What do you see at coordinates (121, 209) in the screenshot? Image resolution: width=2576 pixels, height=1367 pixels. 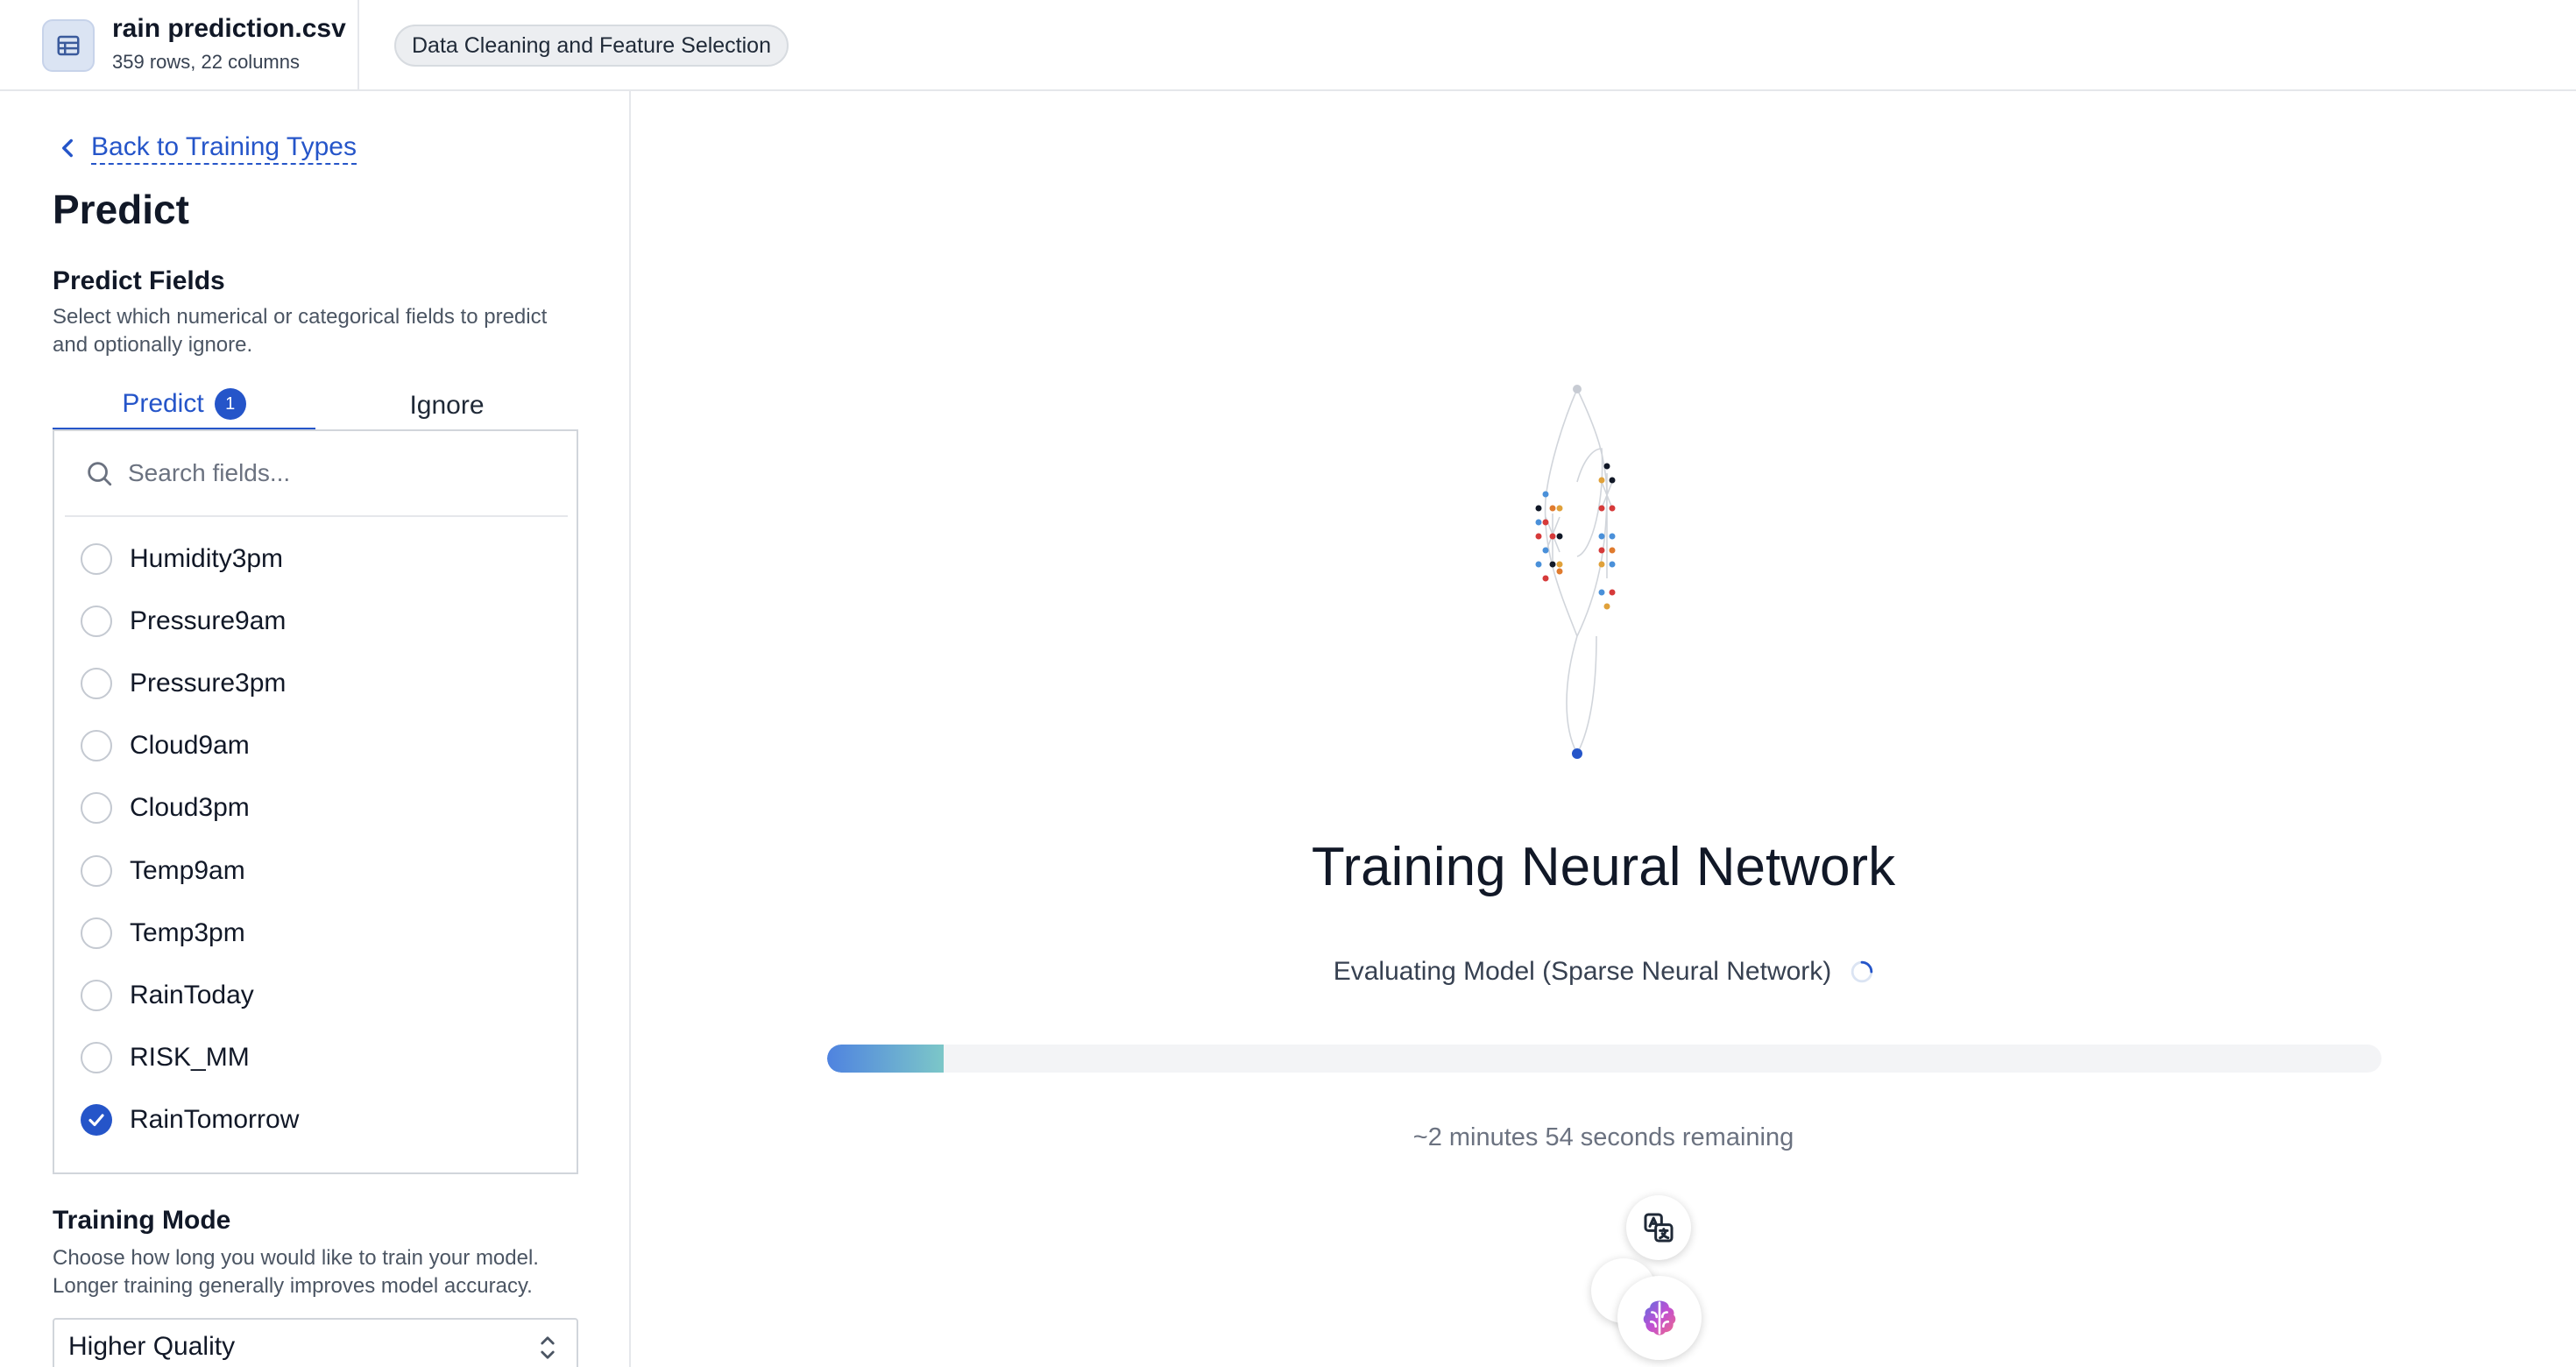 I see `sidebar-title: Predict` at bounding box center [121, 209].